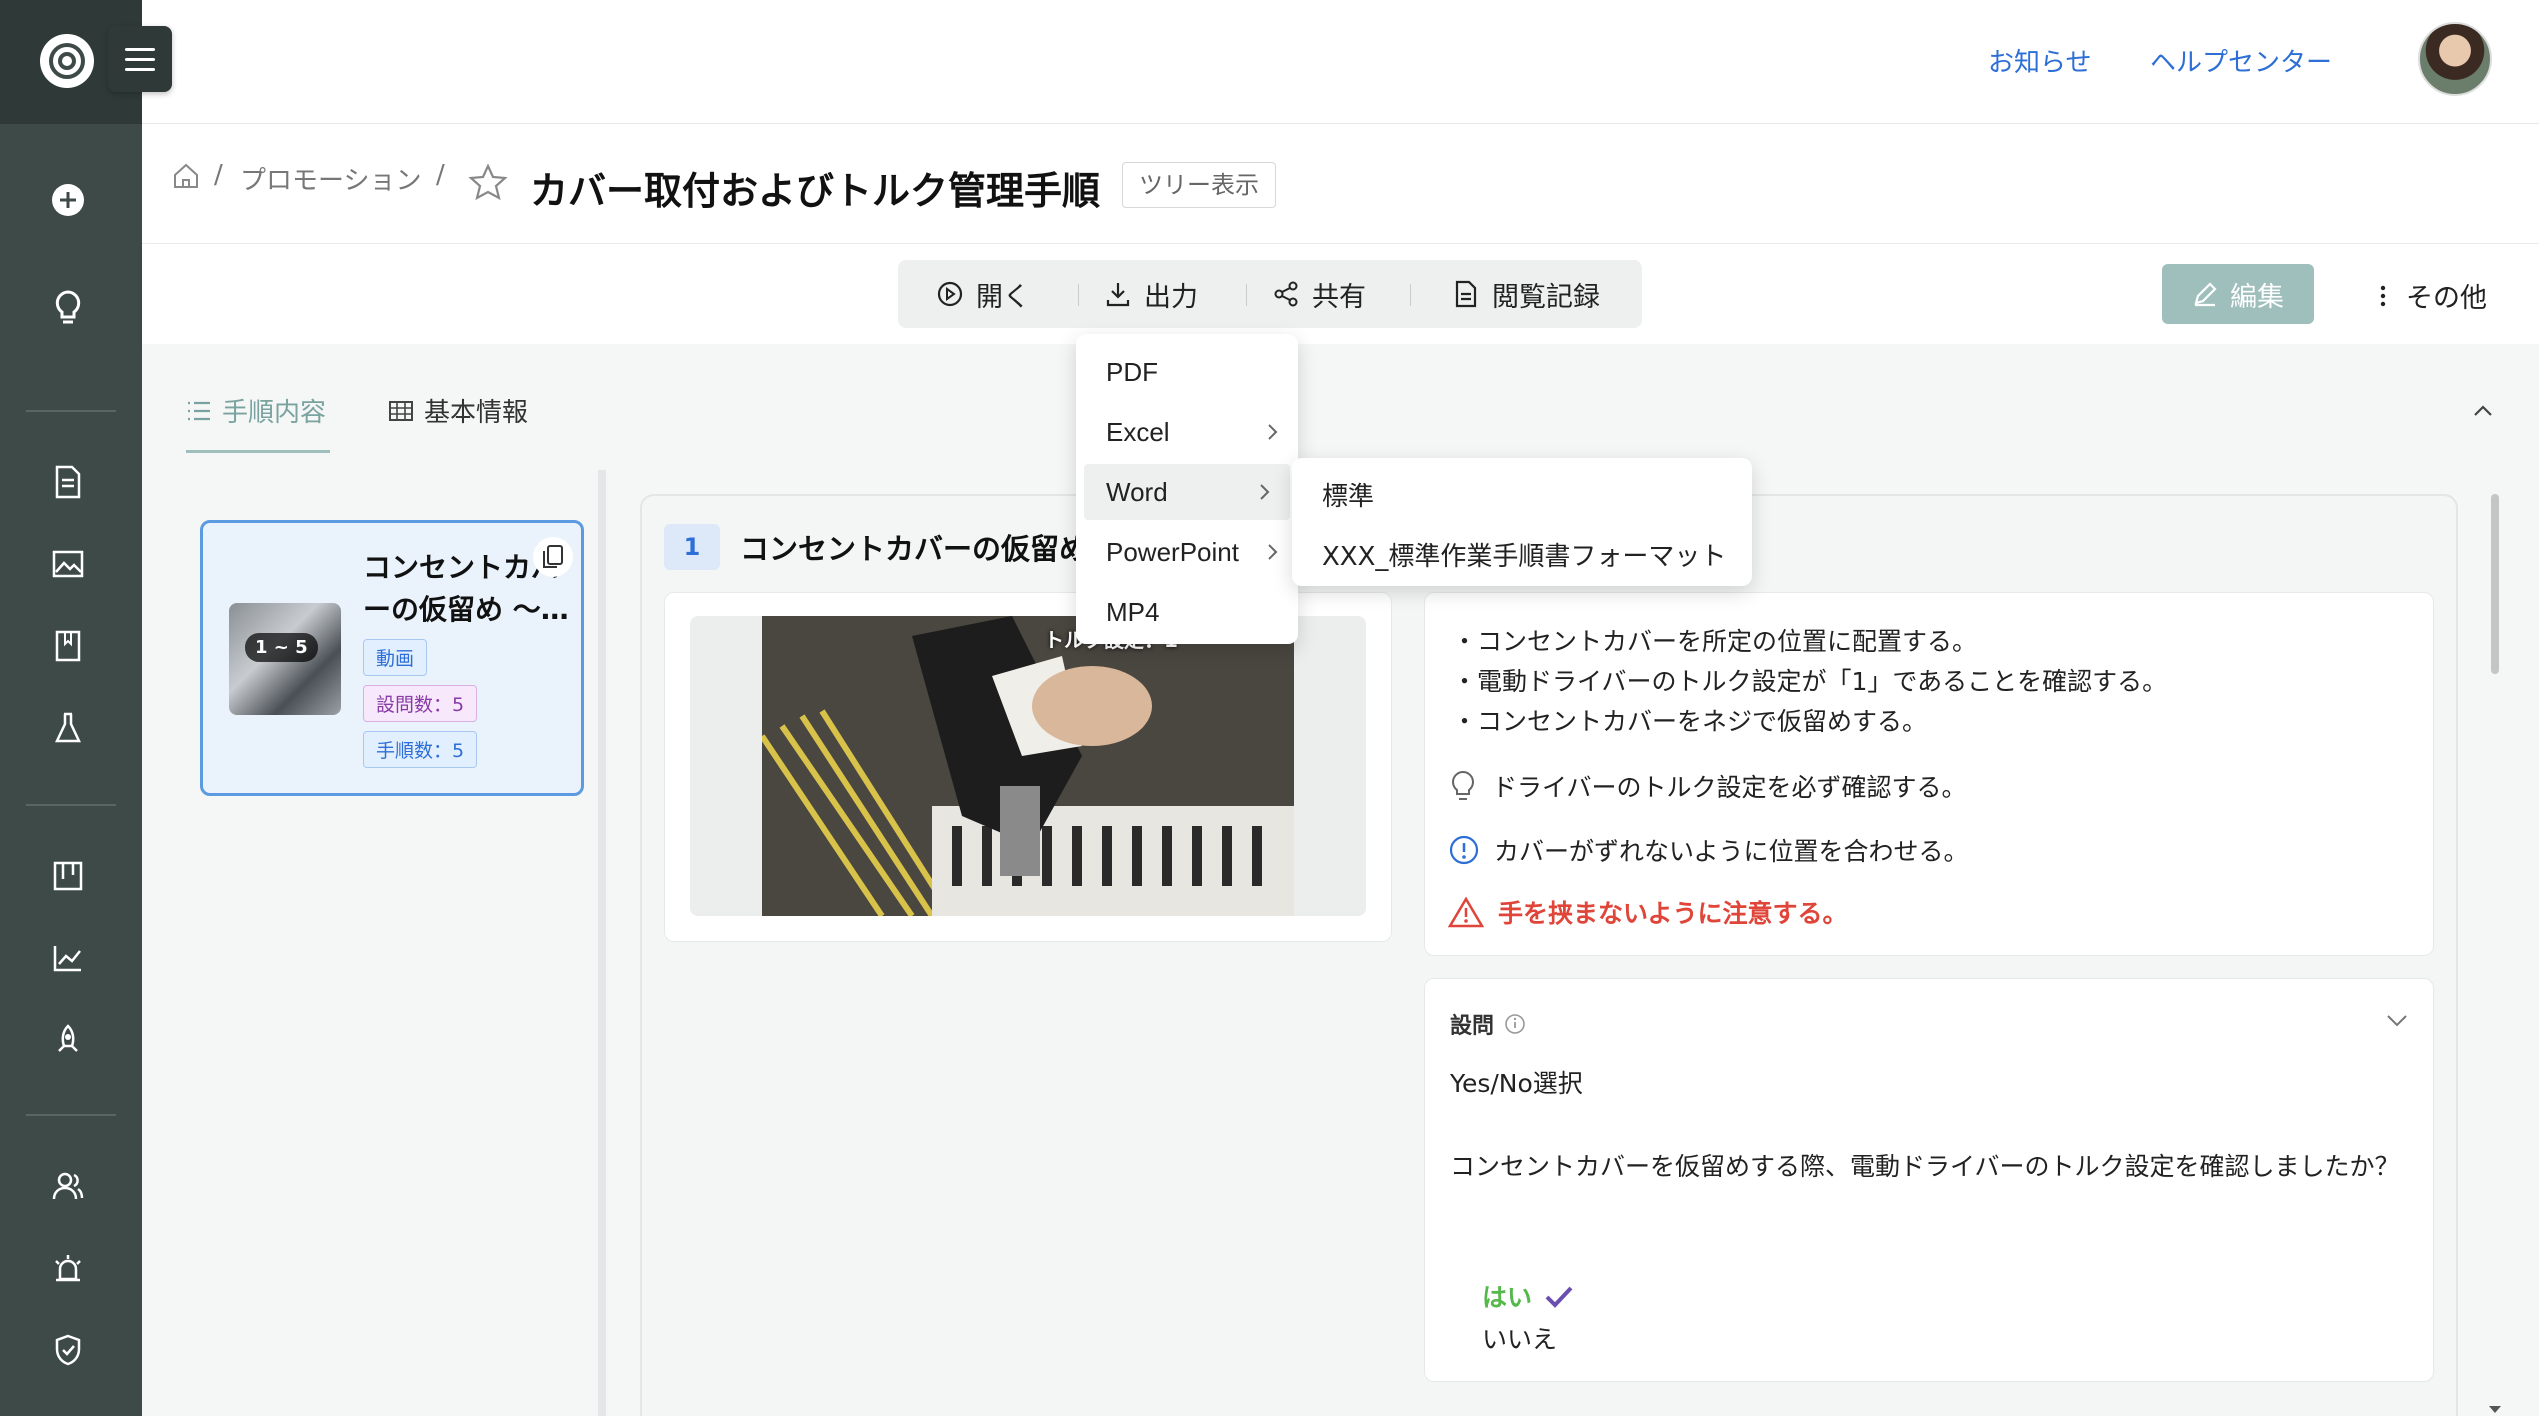  I want to click on scrollbar-thumb, so click(2495, 584).